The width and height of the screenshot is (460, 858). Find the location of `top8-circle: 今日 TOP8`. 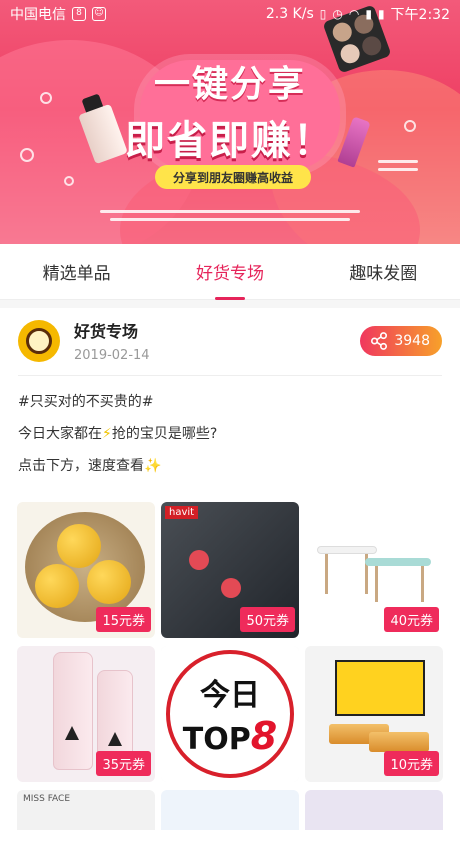

top8-circle: 今日 TOP8 is located at coordinates (230, 714).